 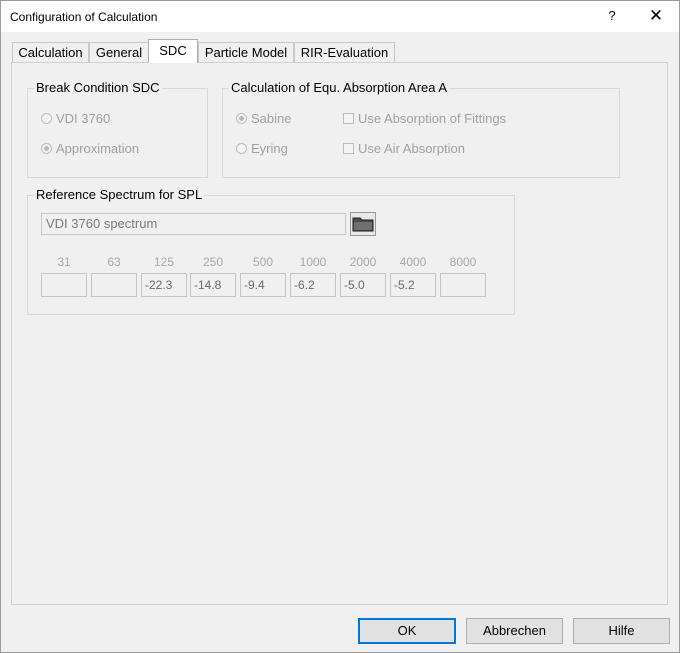 What do you see at coordinates (621, 631) in the screenshot?
I see `help-button: Hilfe` at bounding box center [621, 631].